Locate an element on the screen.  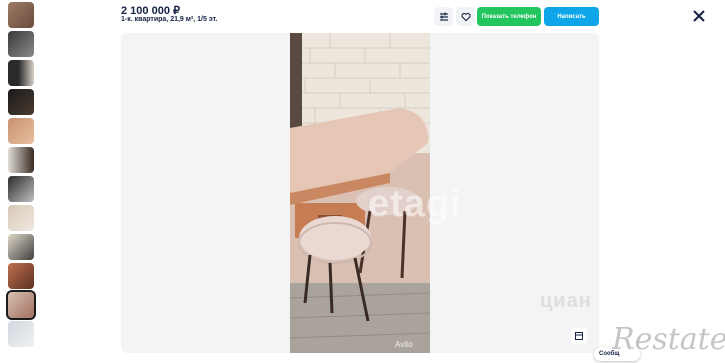
cian-watermark: циан is located at coordinates (566, 301).